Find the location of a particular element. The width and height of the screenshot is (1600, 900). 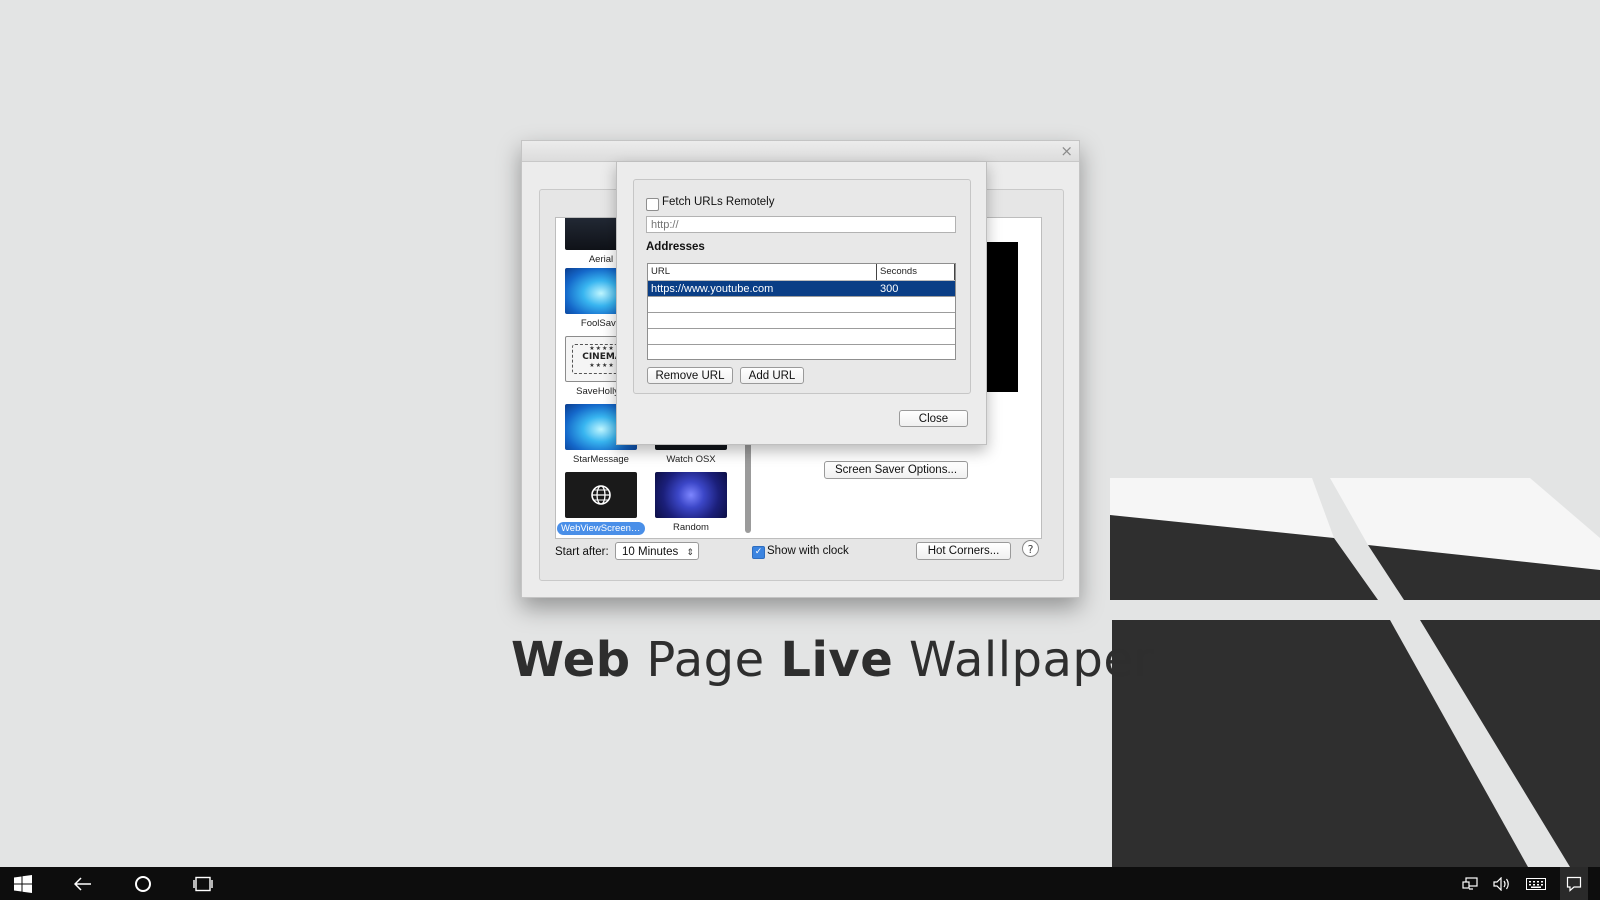

globe-icon is located at coordinates (601, 495).